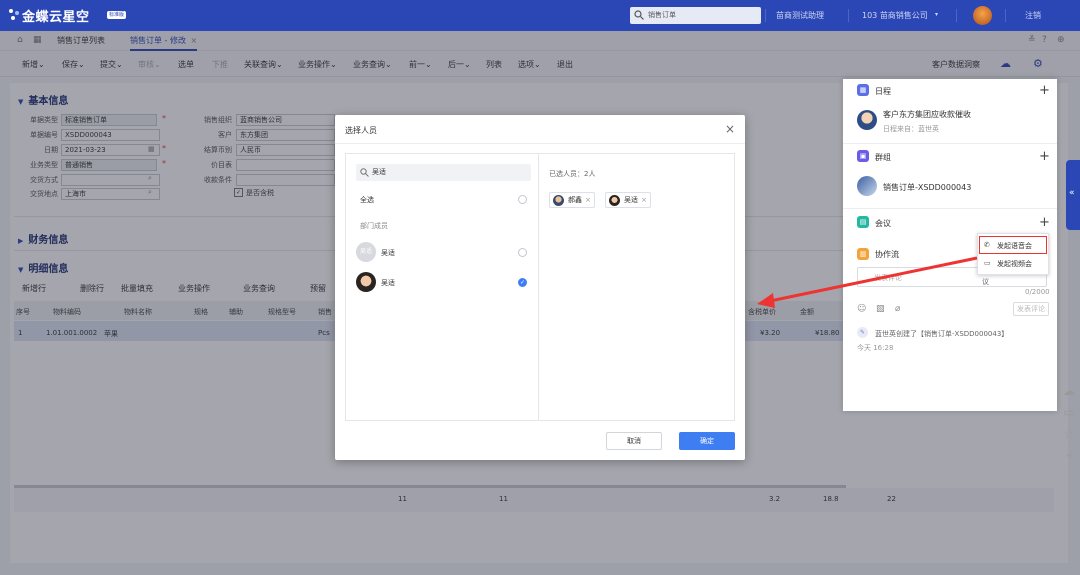 Image resolution: width=1080 pixels, height=575 pixels. Describe the element at coordinates (1031, 309) in the screenshot. I see `post-comment-button: 发表评论` at that location.